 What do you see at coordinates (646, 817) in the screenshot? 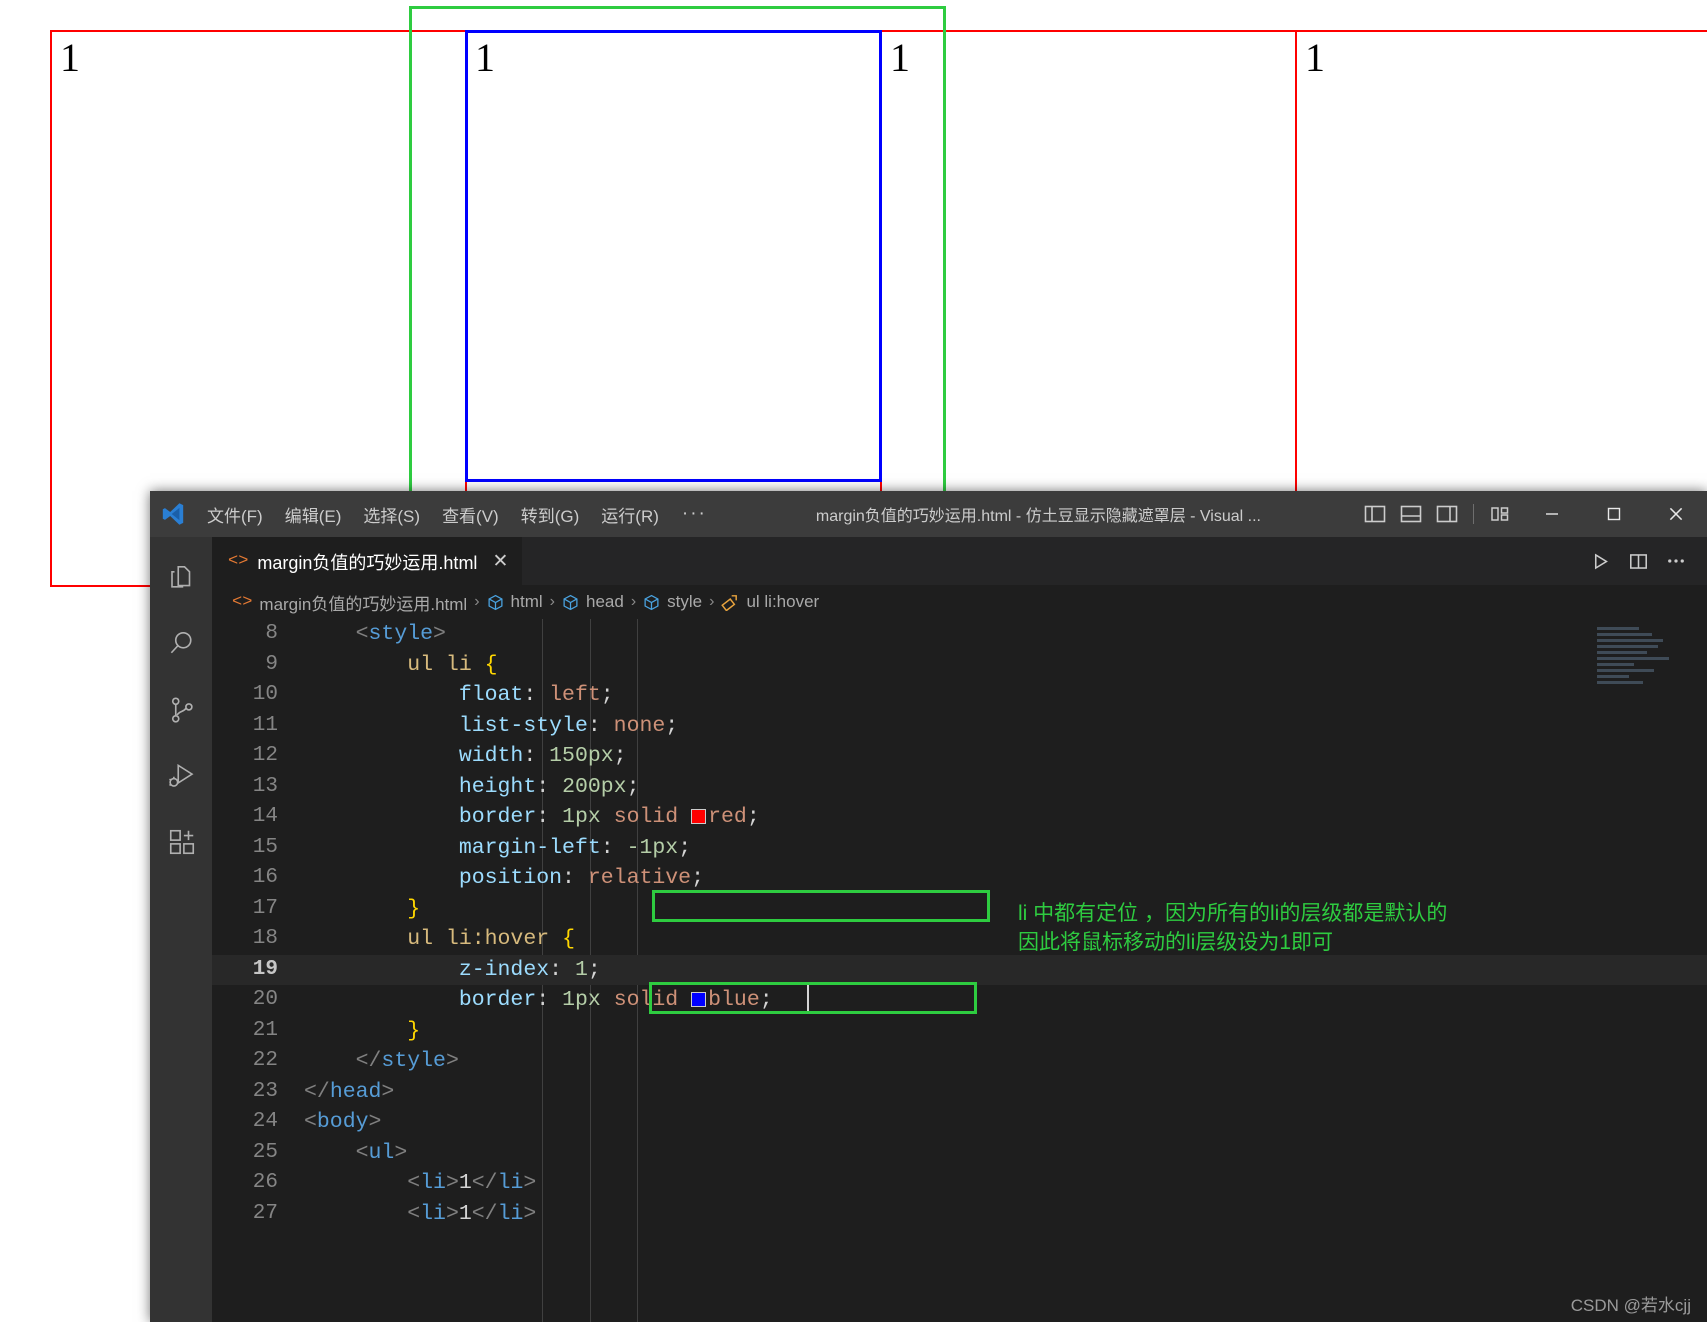
I see `code-token: solid` at bounding box center [646, 817].